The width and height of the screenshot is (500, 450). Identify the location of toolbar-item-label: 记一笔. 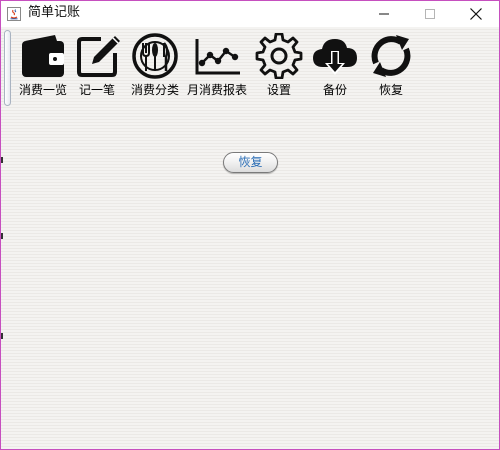
(96, 90).